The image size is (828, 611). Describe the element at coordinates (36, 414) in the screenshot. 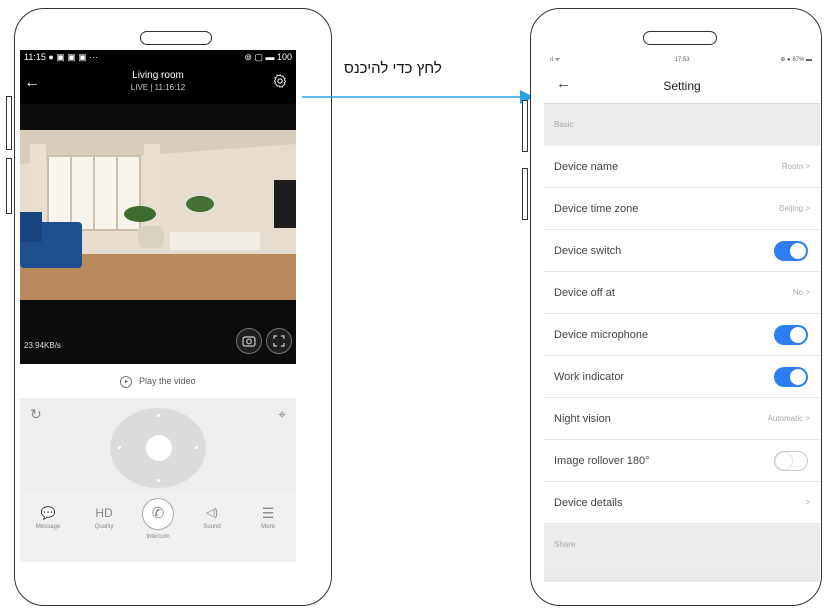

I see `rotate-icon: ↻` at that location.